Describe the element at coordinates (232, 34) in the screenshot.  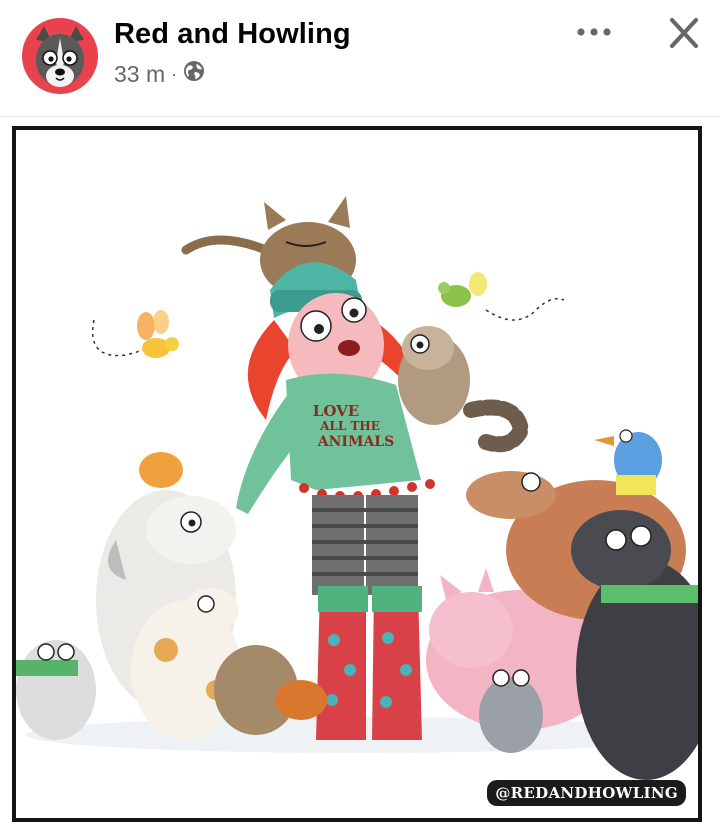
I see `author-name: Red and Howling` at that location.